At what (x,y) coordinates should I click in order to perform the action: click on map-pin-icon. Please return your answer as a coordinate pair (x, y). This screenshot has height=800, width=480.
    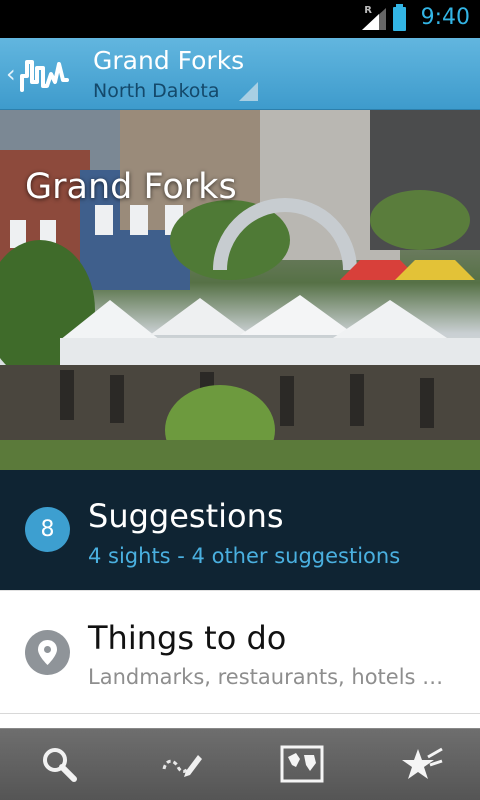
    Looking at the image, I should click on (47, 652).